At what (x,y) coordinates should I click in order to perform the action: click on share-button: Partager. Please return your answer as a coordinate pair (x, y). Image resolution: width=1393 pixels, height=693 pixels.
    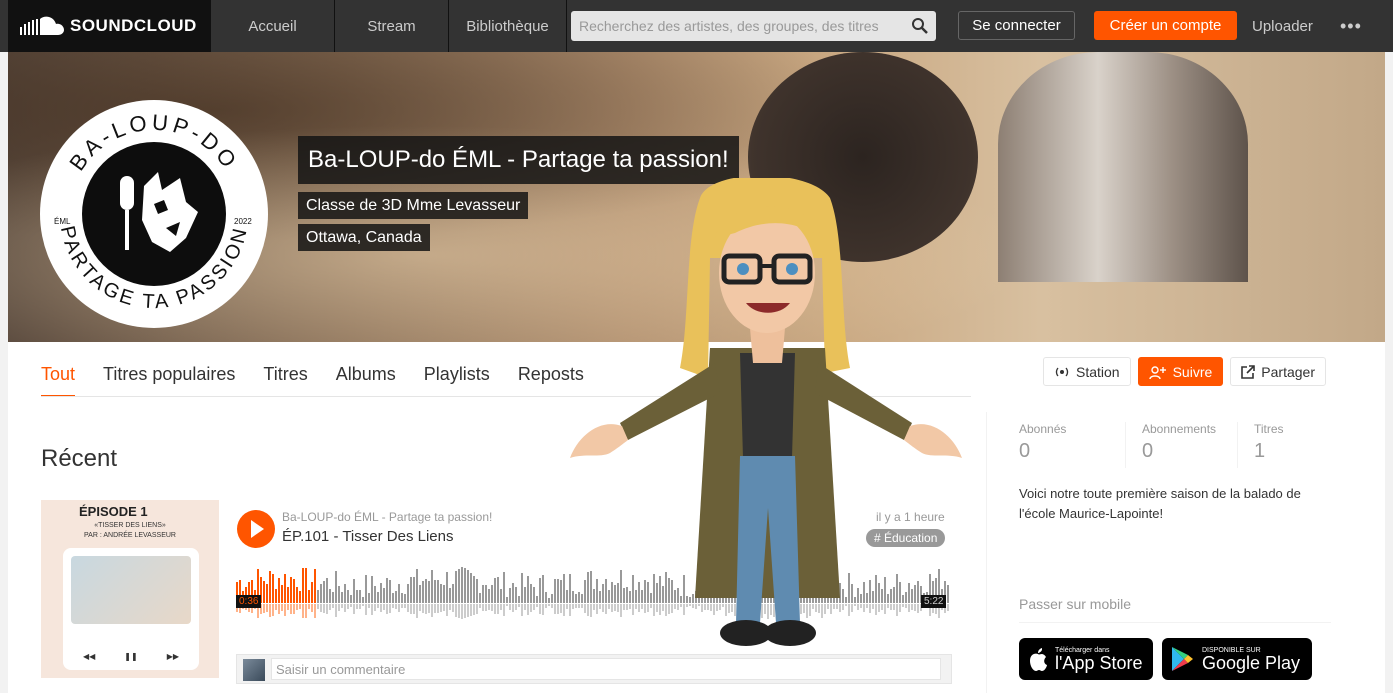
    Looking at the image, I should click on (1278, 371).